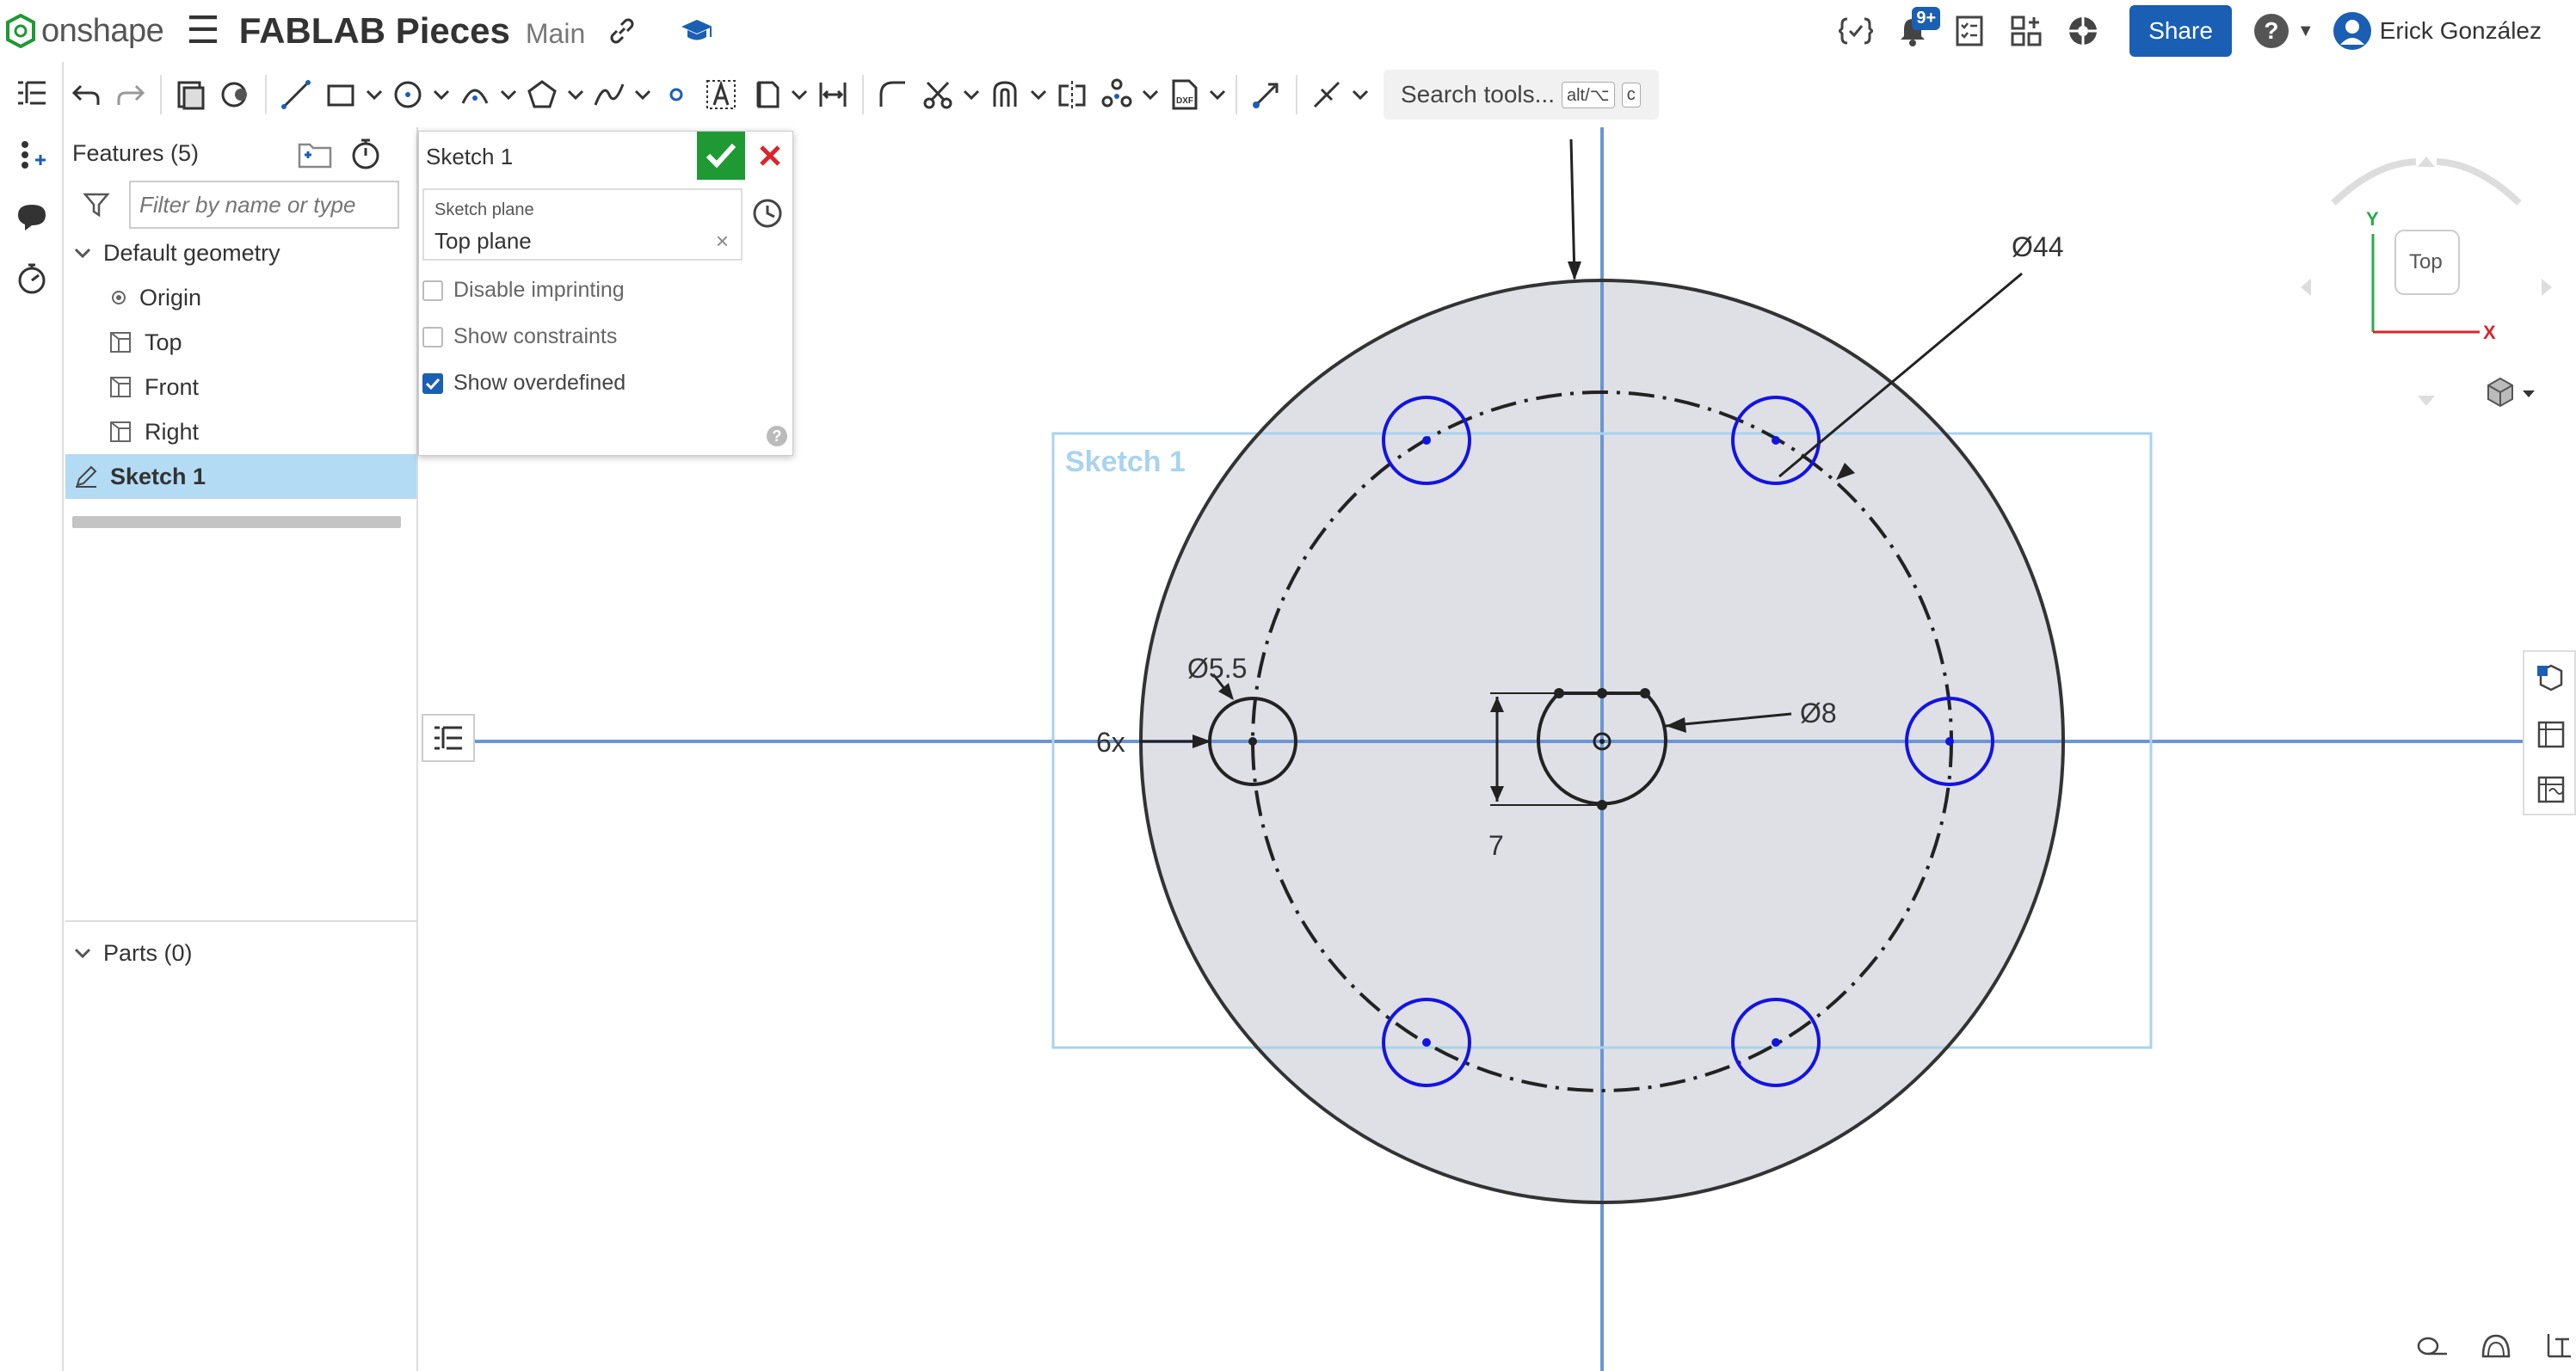 The image size is (2576, 1371). Describe the element at coordinates (340, 94) in the screenshot. I see `rectangle-tool-button` at that location.